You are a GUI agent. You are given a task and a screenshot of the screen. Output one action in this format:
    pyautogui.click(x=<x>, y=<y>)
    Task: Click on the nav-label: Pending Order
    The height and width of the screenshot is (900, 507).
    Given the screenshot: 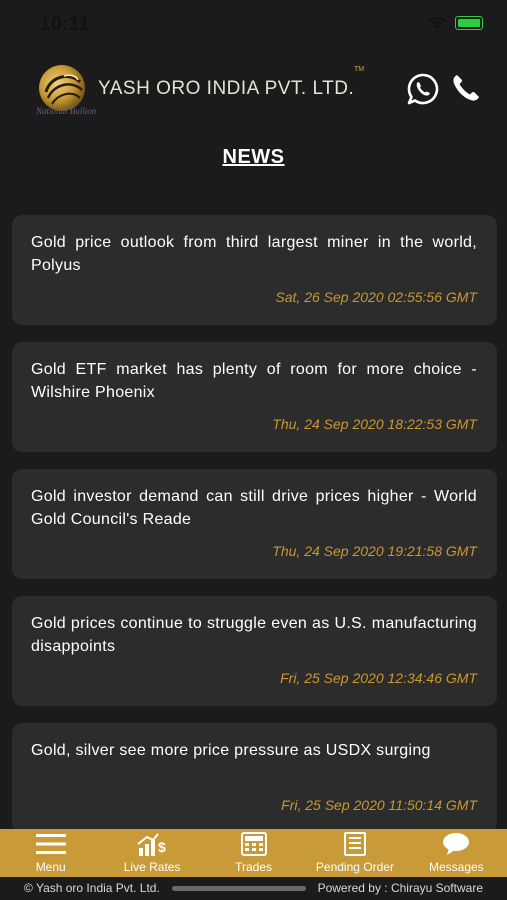 What is the action you would take?
    pyautogui.click(x=354, y=867)
    